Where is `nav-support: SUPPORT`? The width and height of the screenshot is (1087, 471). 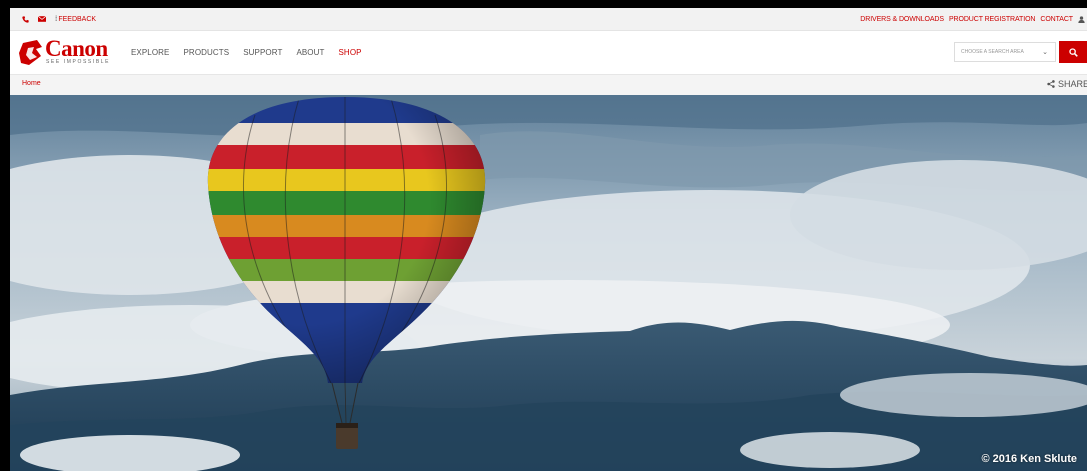
nav-support: SUPPORT is located at coordinates (262, 52).